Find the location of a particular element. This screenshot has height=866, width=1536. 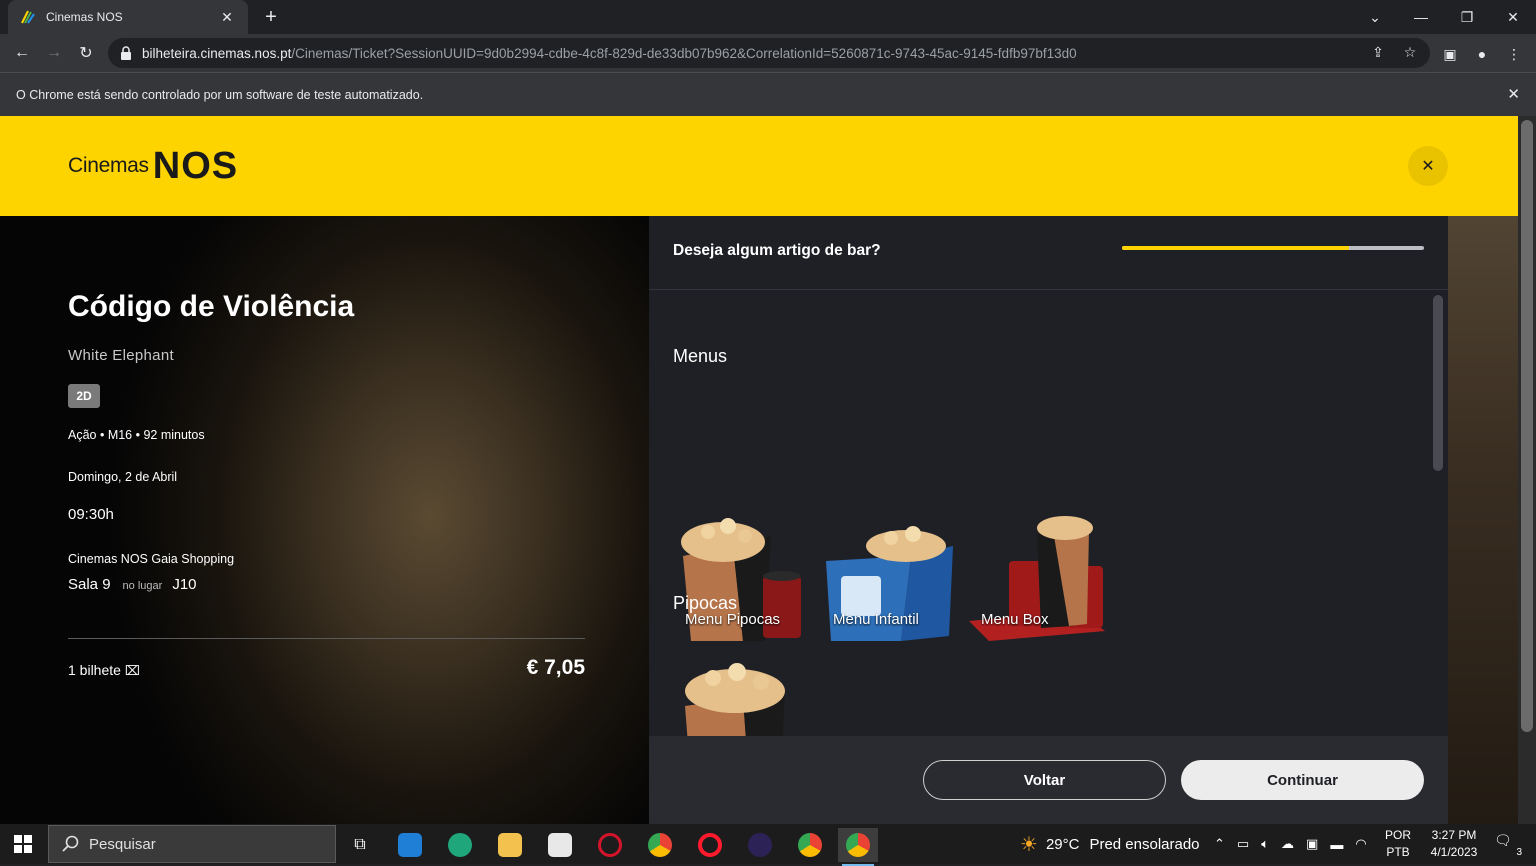

back-arrow-icon: ← is located at coordinates (22, 53).